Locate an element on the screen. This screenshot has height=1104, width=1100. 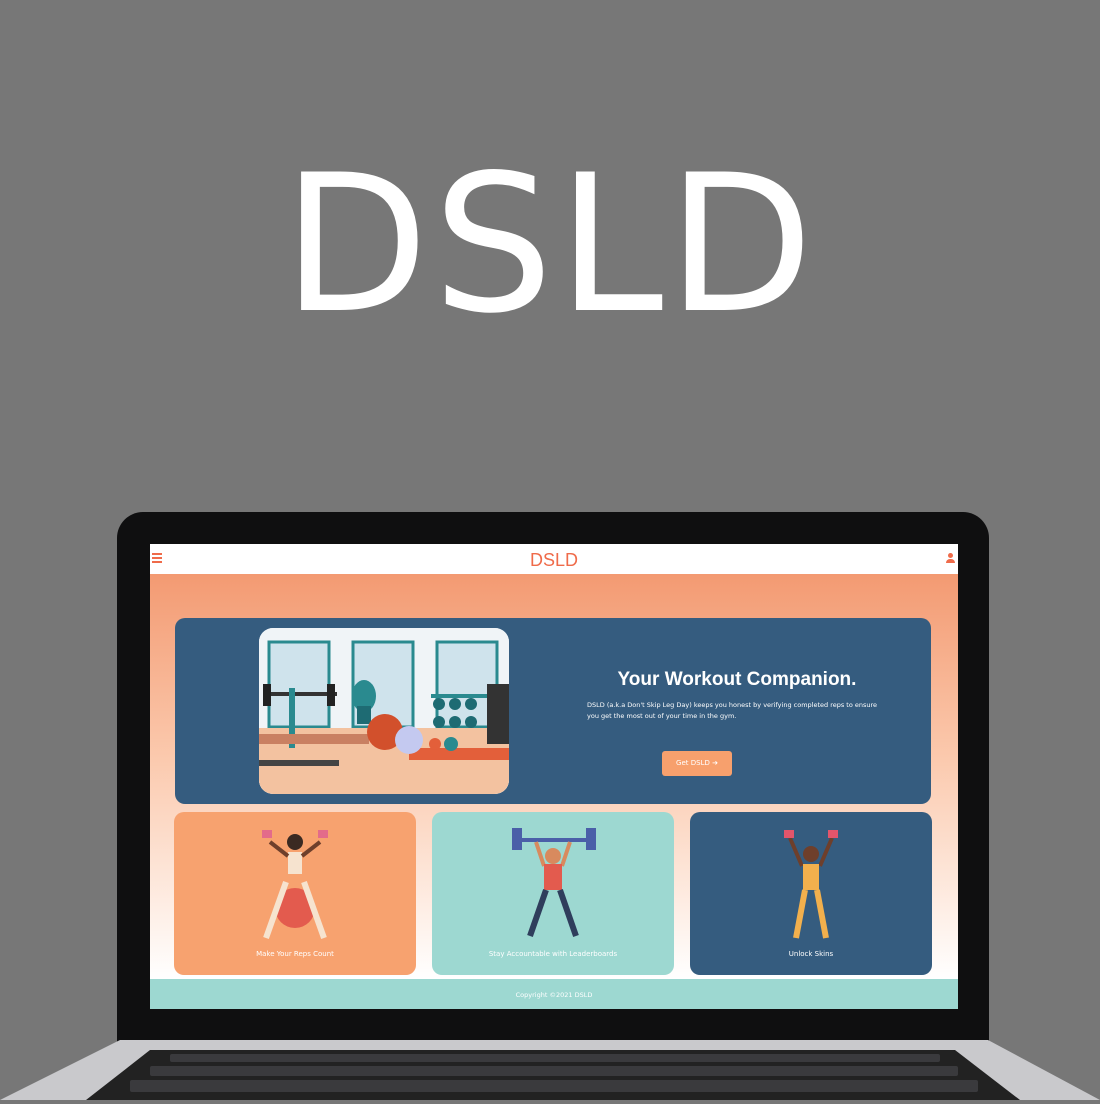
site-footer: Copyright ©2021 DSLD is located at coordinates (554, 994).